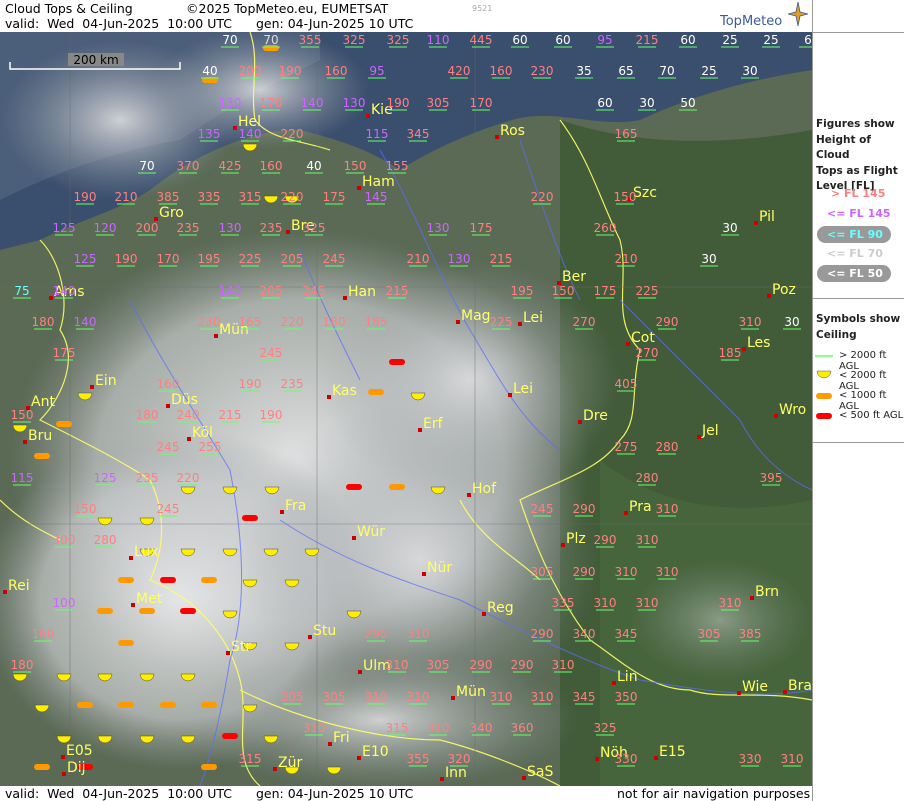 This screenshot has height=801, width=904. Describe the element at coordinates (563, 603) in the screenshot. I see `cloud-top-value: 335` at that location.